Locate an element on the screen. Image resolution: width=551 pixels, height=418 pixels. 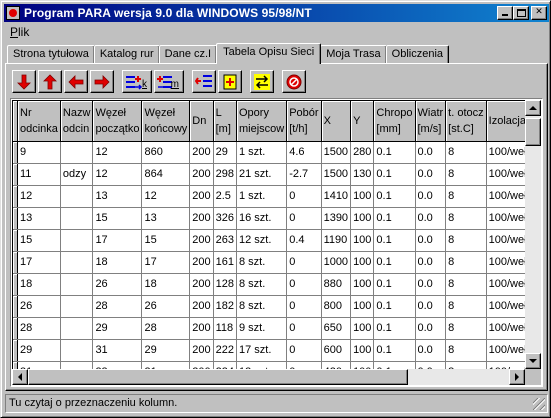
table-cell: 12 szt. is located at coordinates (262, 240).